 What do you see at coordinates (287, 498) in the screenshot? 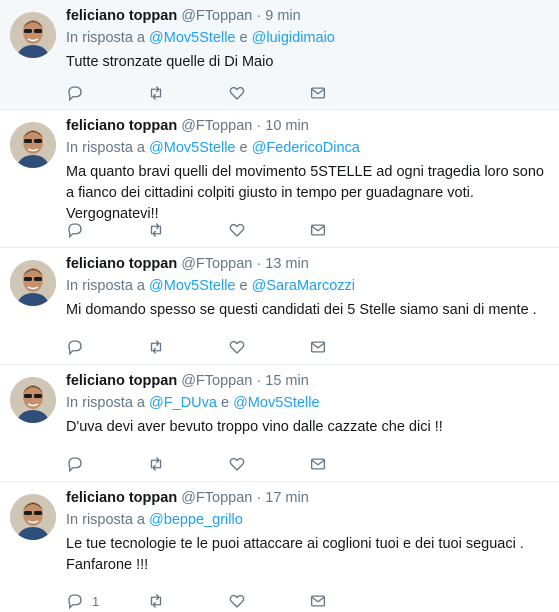
I see `timestamp: 17 min` at bounding box center [287, 498].